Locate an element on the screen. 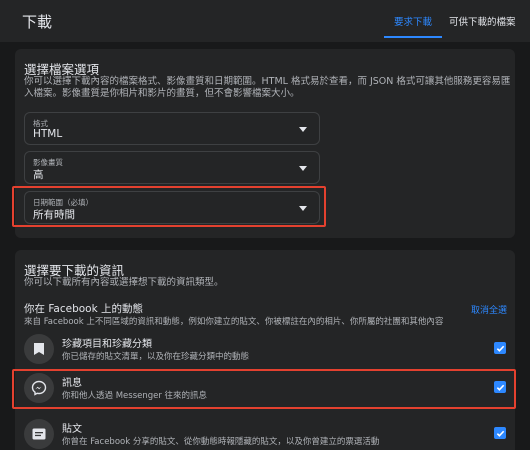  deselect-all-link: 取消全選 is located at coordinates (489, 309).